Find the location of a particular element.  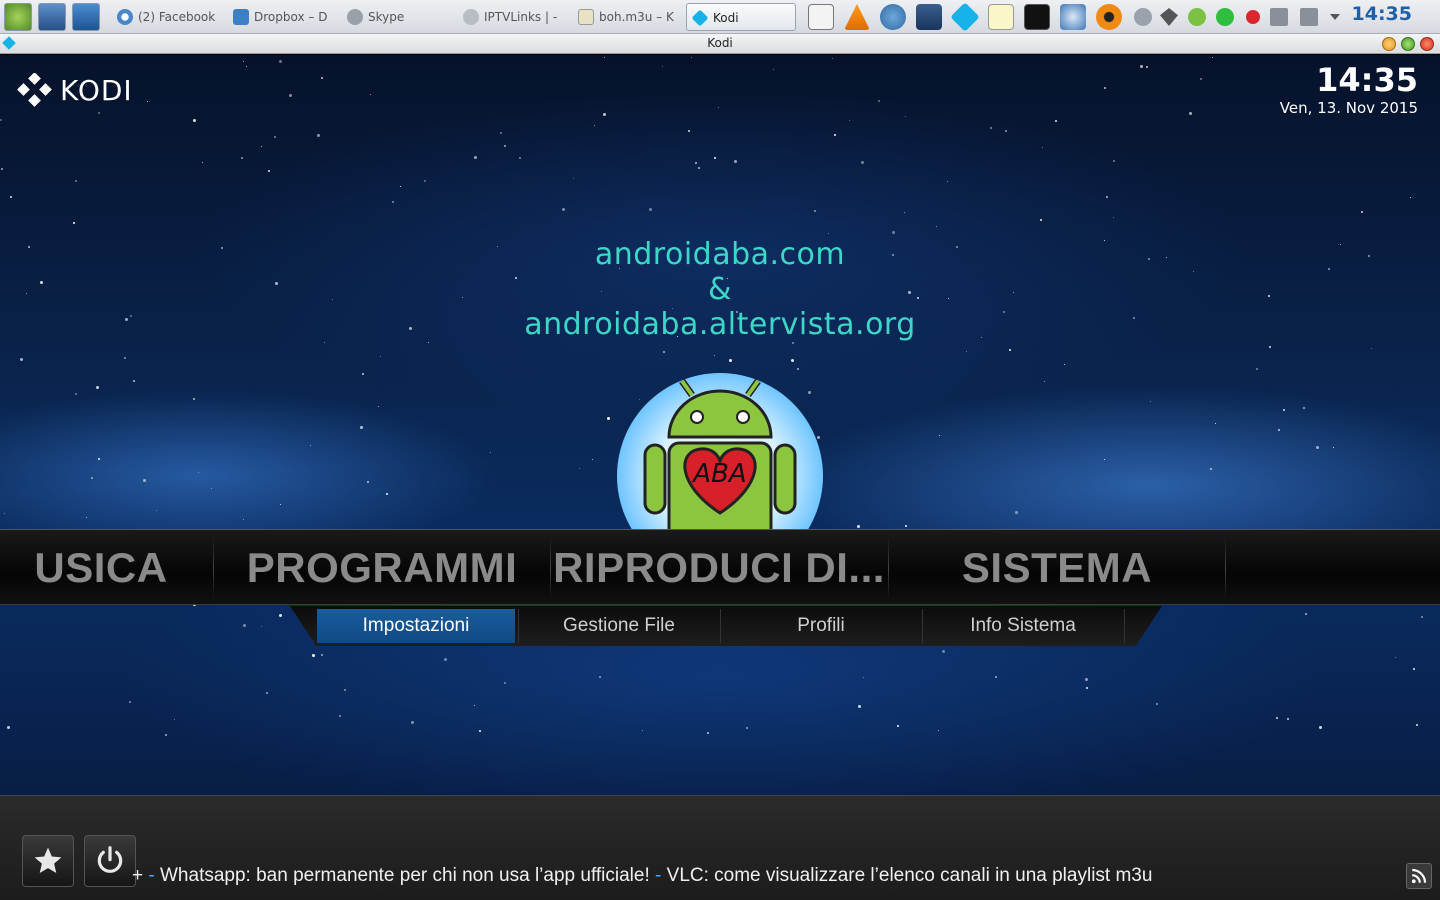

notepad-icon is located at coordinates (821, 17).